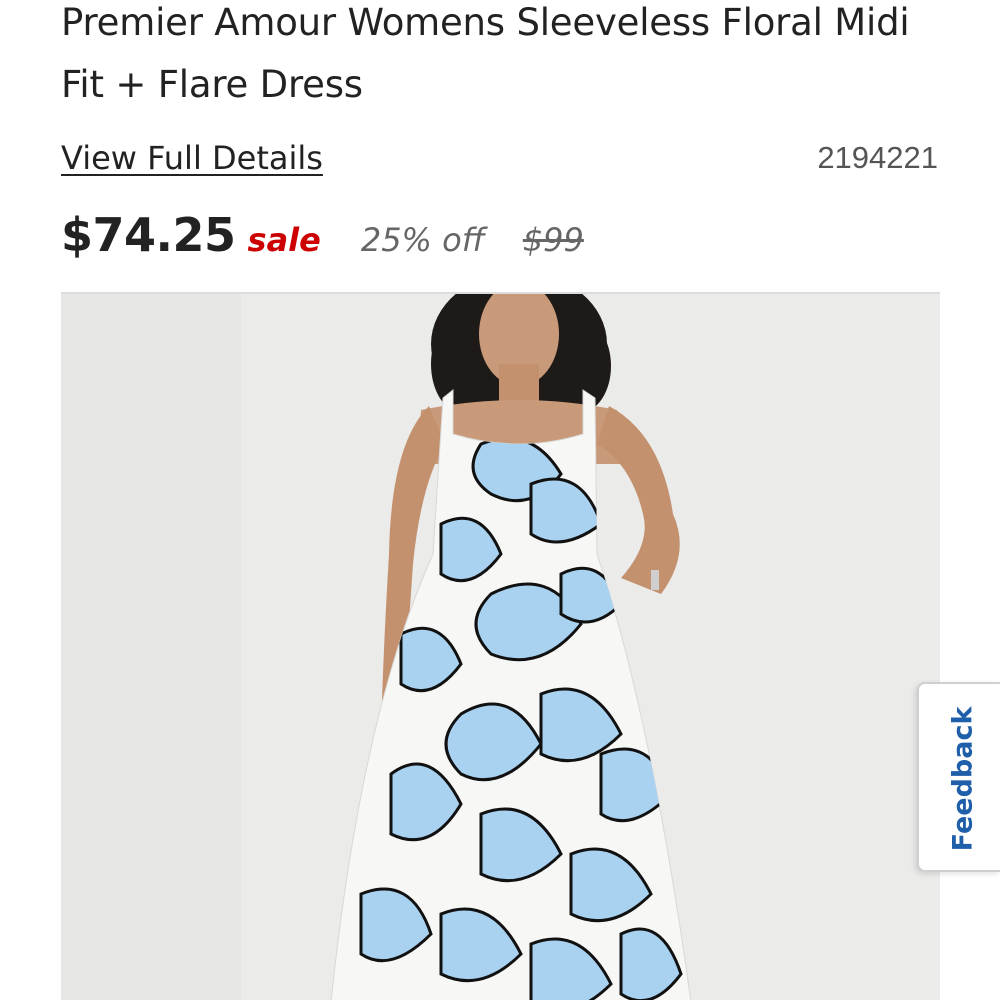 The image size is (1000, 1000). Describe the element at coordinates (322, 243) in the screenshot. I see `price-row: $74.25 sale 25% off $99` at that location.